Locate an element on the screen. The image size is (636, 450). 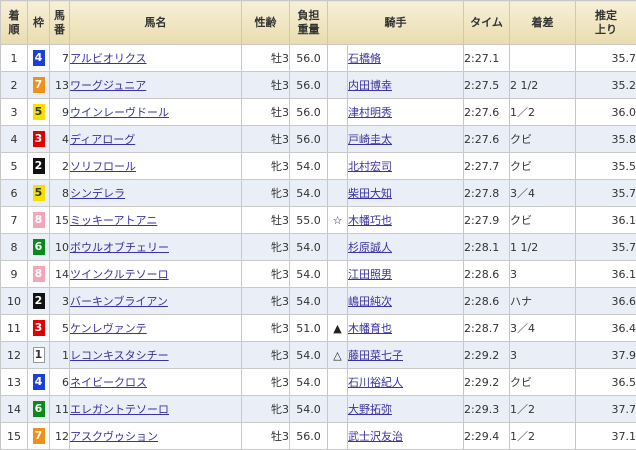
last3f-cell: 36.0 is located at coordinates (605, 112).